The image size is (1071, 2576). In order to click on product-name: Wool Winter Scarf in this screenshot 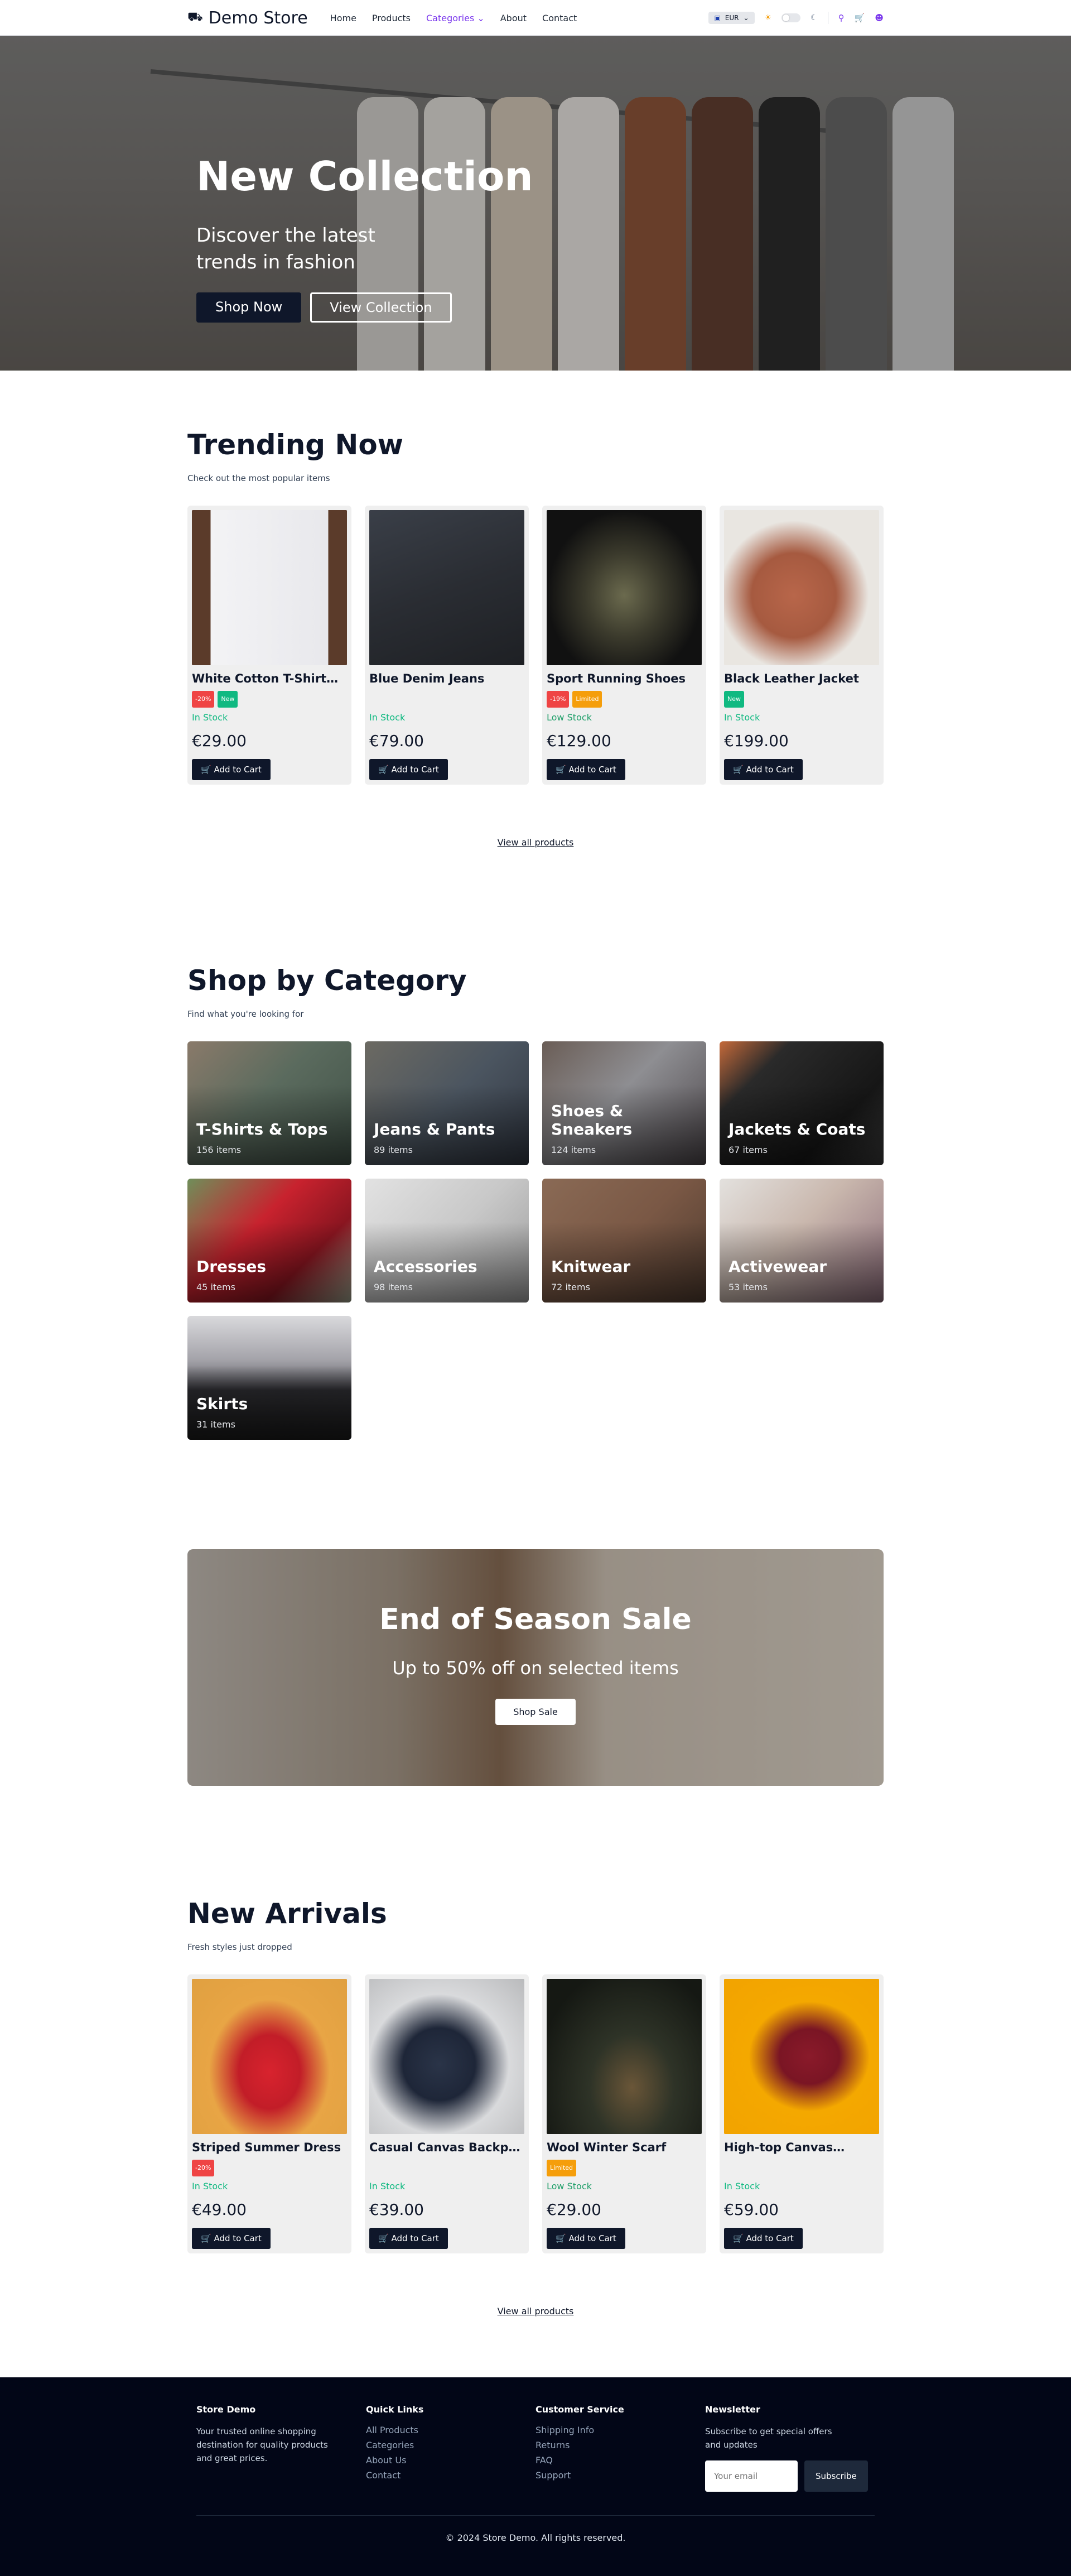, I will do `click(625, 2147)`.